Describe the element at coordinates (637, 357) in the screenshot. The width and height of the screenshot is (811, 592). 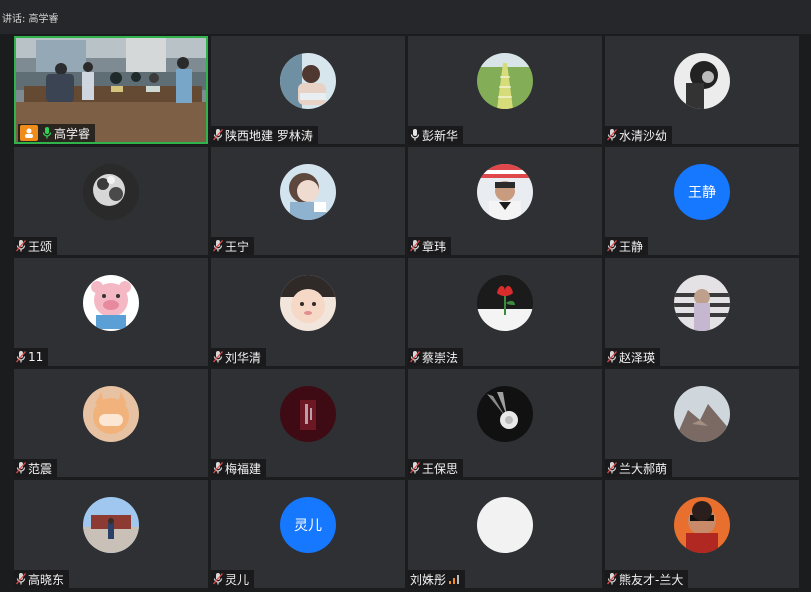
I see `participant-name: 赵泽瑛` at that location.